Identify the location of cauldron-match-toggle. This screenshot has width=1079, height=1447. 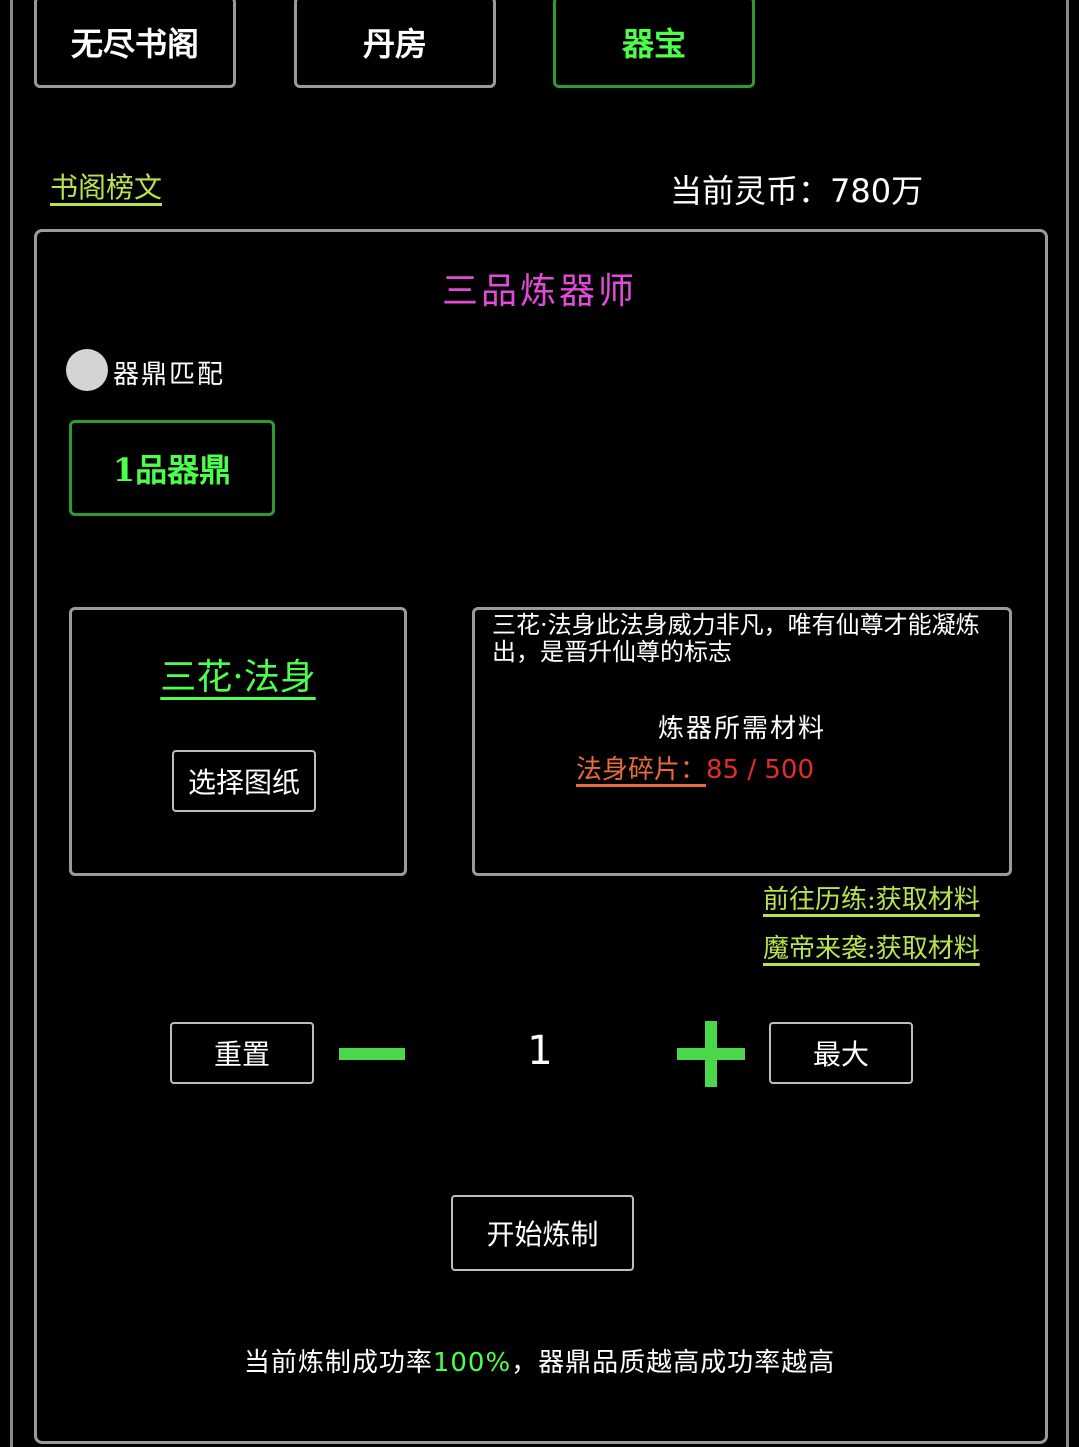
(87, 370).